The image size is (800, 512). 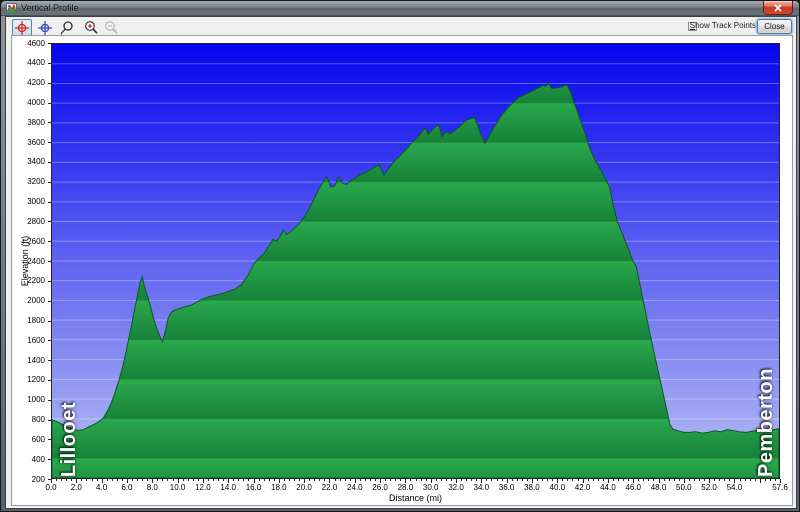 I want to click on y-tick-label: 2800, so click(x=36, y=221).